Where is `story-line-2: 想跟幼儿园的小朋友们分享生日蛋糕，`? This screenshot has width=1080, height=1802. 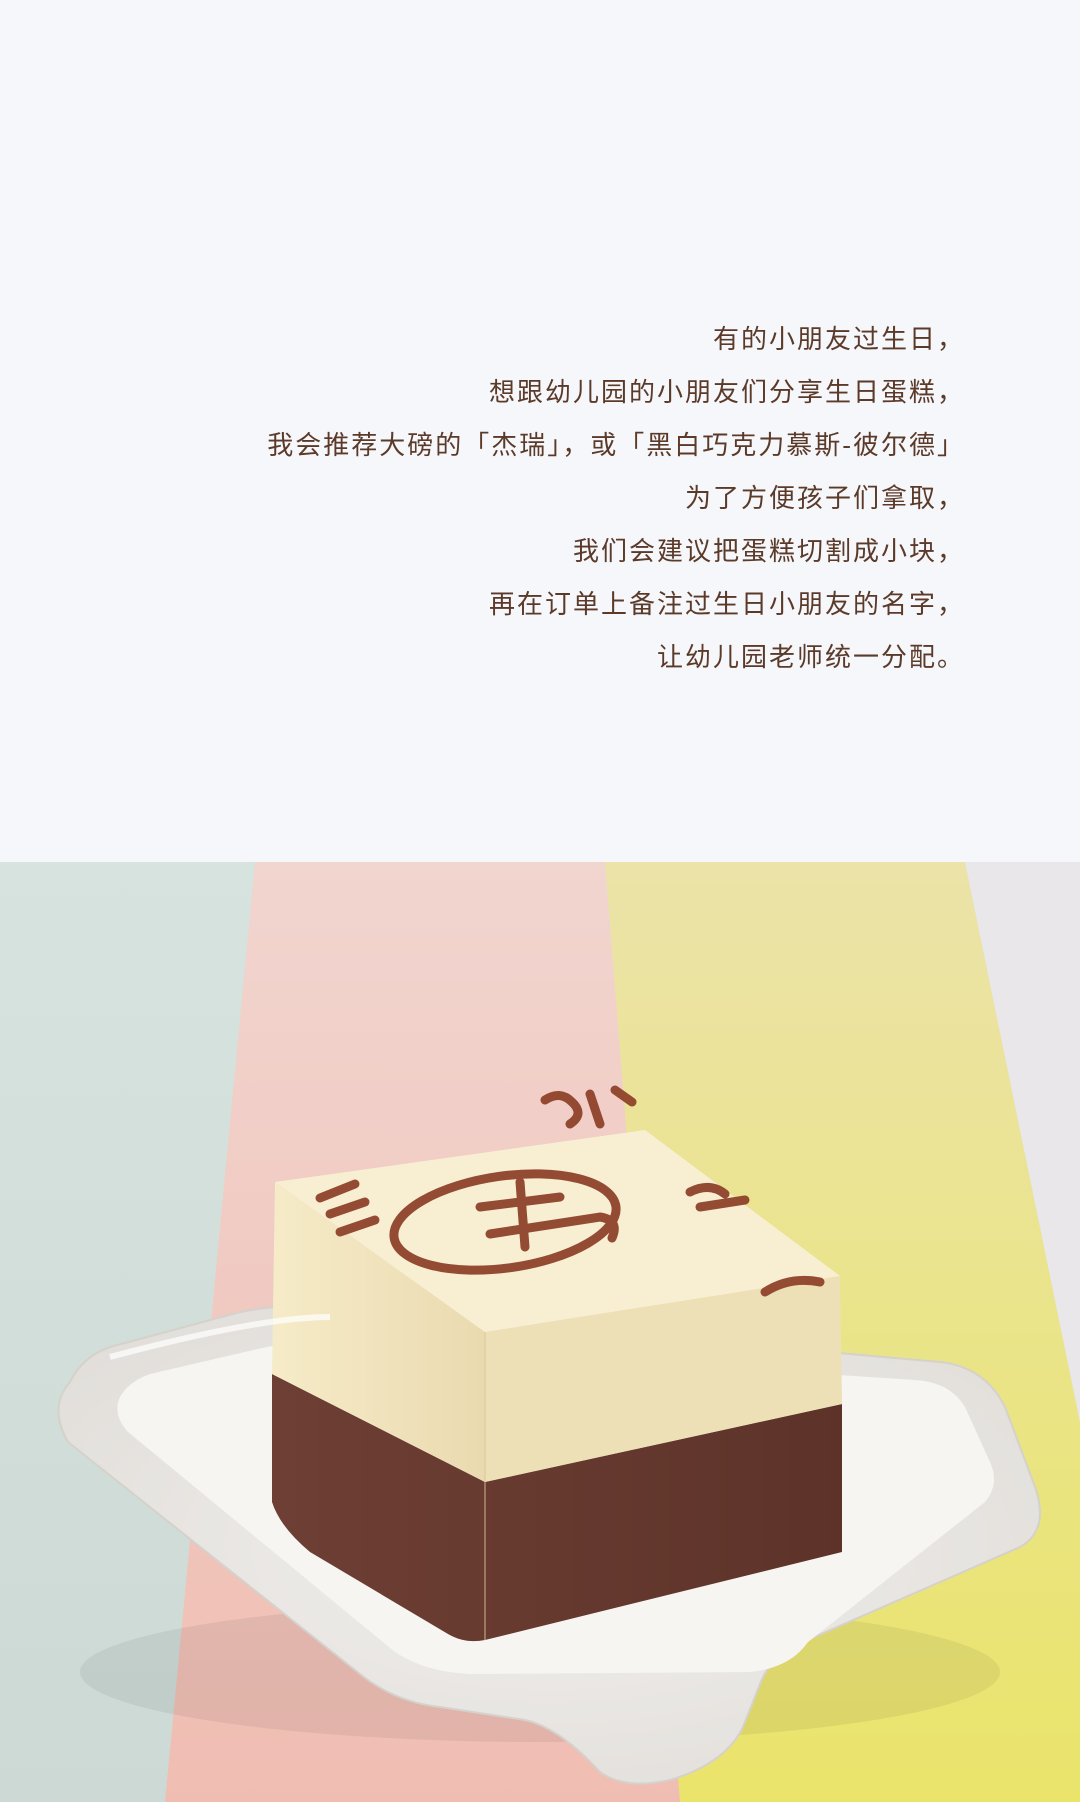 story-line-2: 想跟幼儿园的小朋友们分享生日蛋糕， is located at coordinates (726, 393).